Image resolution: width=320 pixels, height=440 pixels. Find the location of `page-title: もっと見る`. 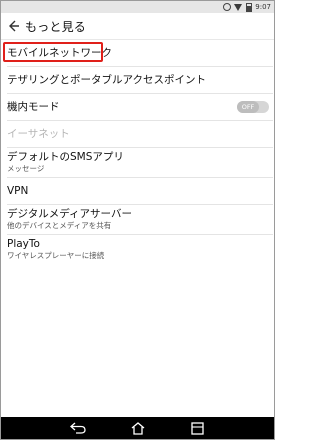

page-title: もっと見る is located at coordinates (56, 26).